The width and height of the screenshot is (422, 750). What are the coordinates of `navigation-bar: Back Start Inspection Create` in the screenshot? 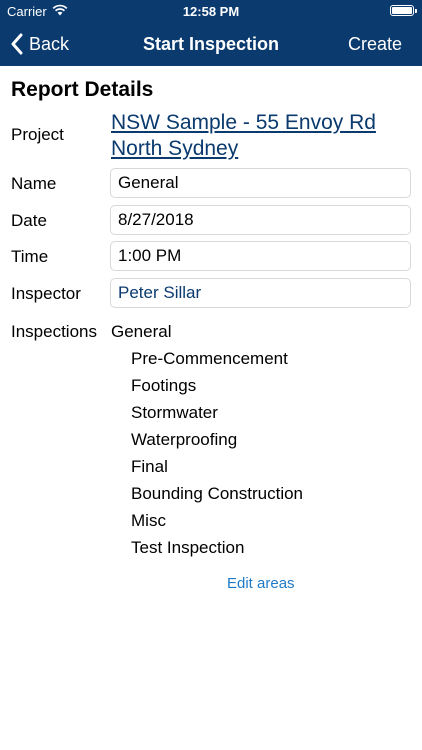 It's located at (211, 44).